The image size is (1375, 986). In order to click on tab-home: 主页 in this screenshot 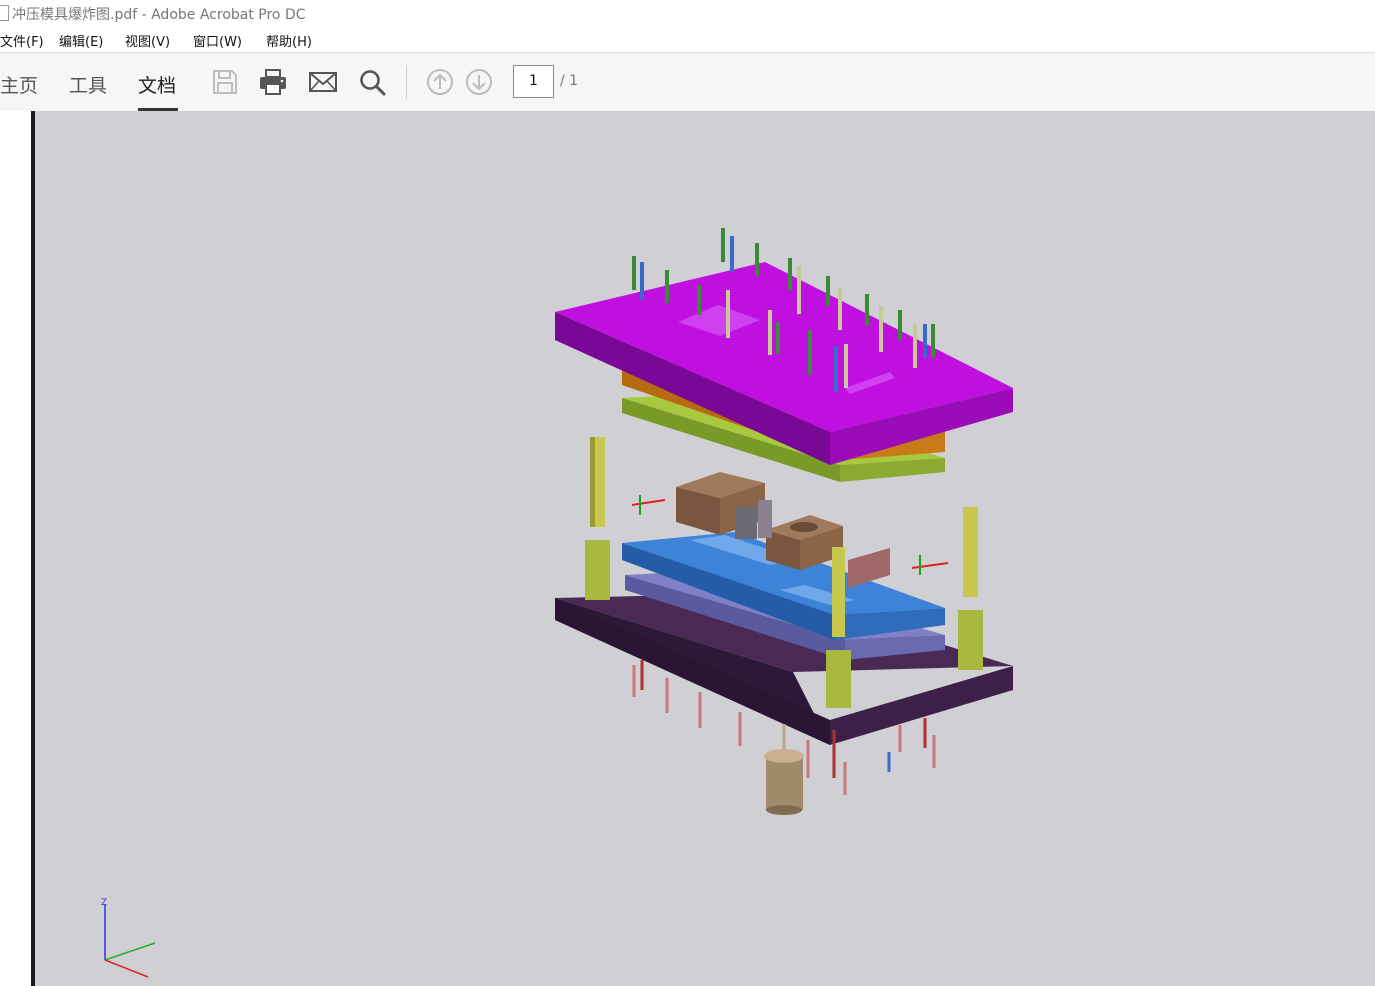, I will do `click(19, 84)`.